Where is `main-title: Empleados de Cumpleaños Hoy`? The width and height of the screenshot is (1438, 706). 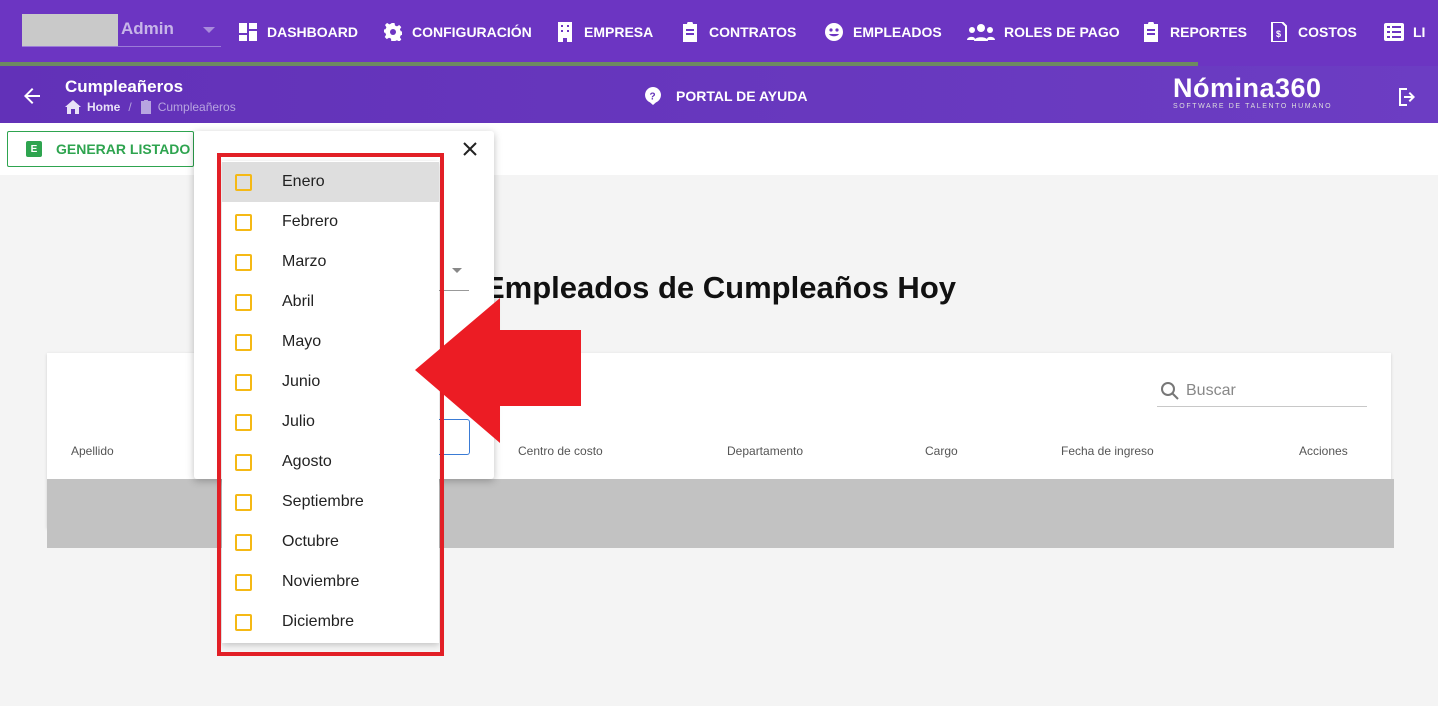 main-title: Empleados de Cumpleaños Hoy is located at coordinates (720, 287).